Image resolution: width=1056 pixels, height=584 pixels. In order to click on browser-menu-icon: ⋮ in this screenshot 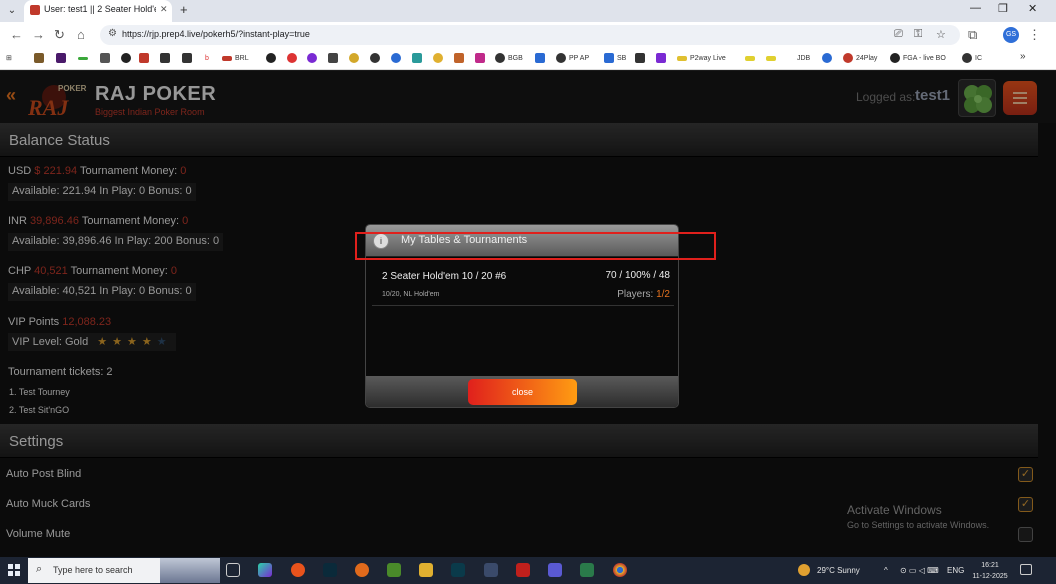, I will do `click(1034, 35)`.